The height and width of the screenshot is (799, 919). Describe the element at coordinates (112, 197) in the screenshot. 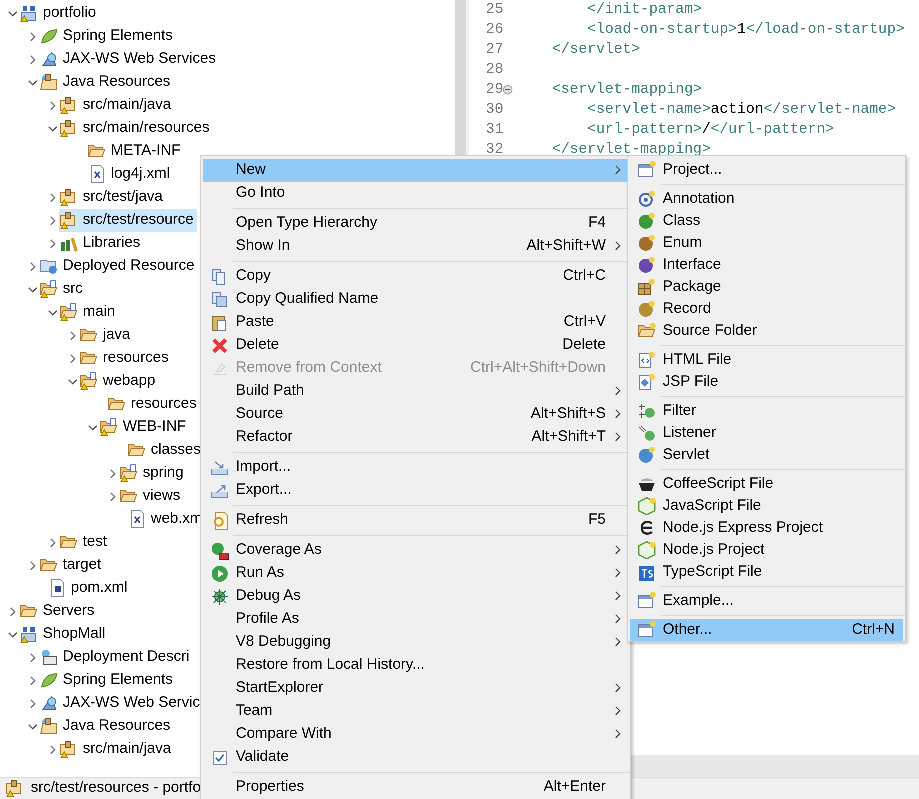

I see `tree-item: src/test/java` at that location.